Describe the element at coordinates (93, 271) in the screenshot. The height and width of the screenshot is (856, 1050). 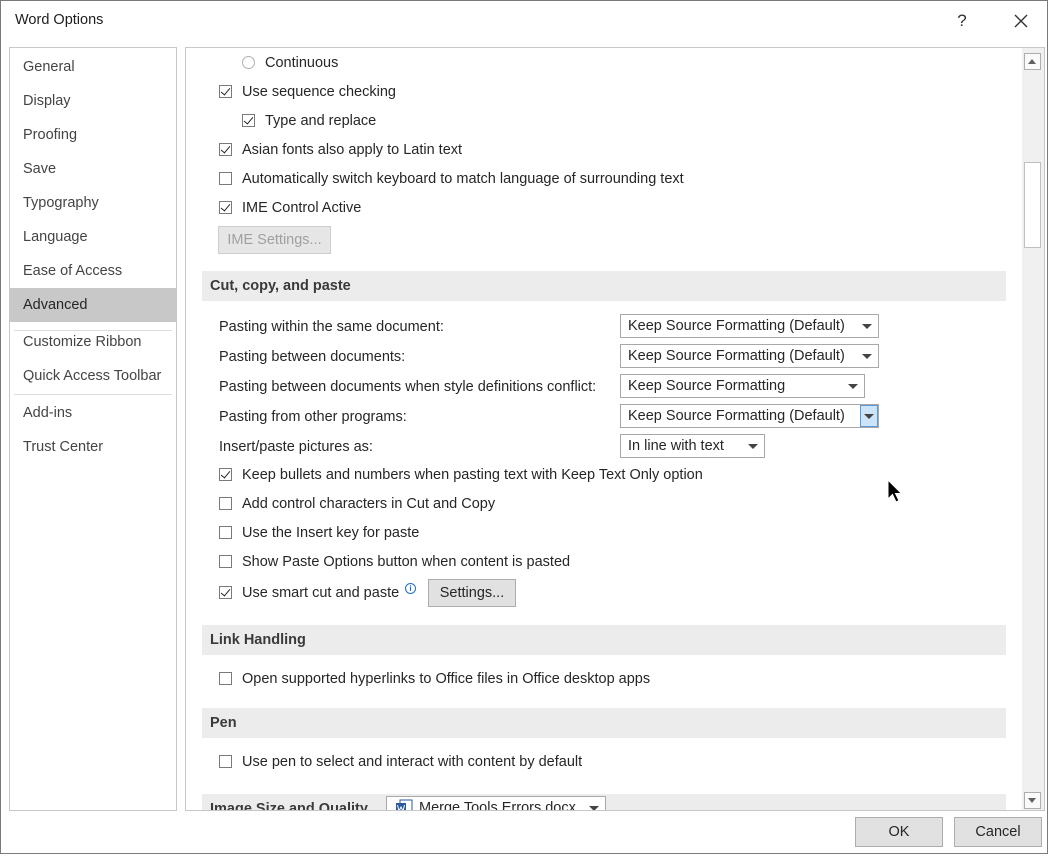
I see `nav-item-ease-of-access: Ease of Access` at that location.